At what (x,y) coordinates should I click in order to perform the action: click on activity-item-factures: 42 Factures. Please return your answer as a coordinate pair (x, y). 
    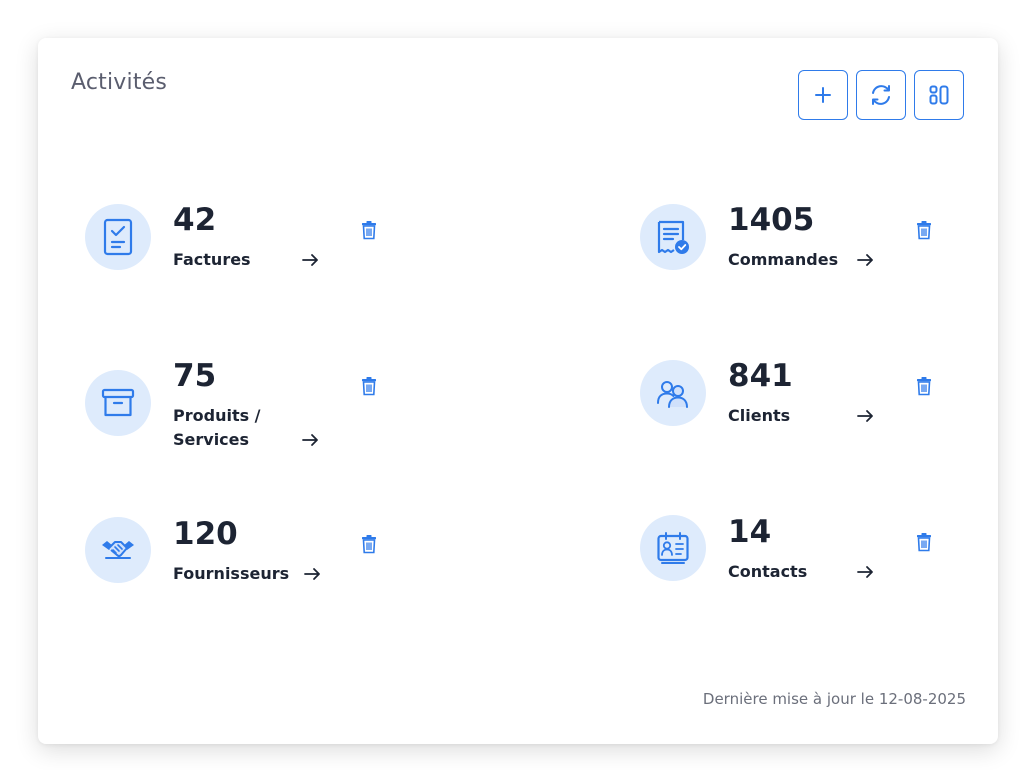
    Looking at the image, I should click on (235, 259).